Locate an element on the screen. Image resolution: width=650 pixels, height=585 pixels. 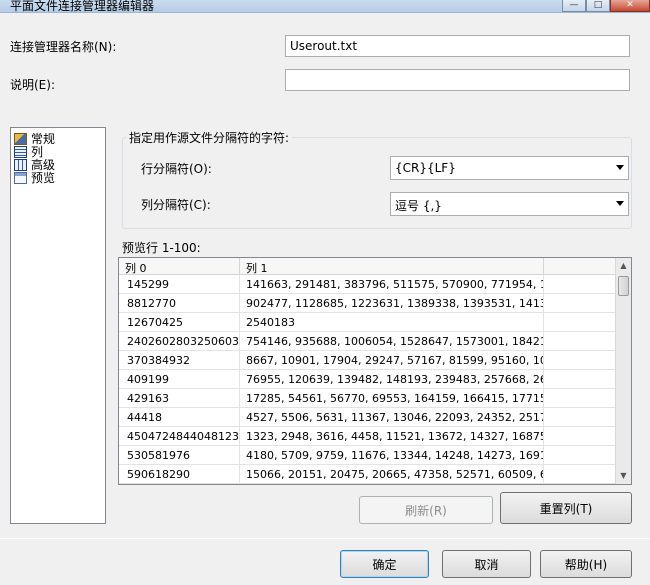
cell-column-0: 409199 is located at coordinates (179, 379).